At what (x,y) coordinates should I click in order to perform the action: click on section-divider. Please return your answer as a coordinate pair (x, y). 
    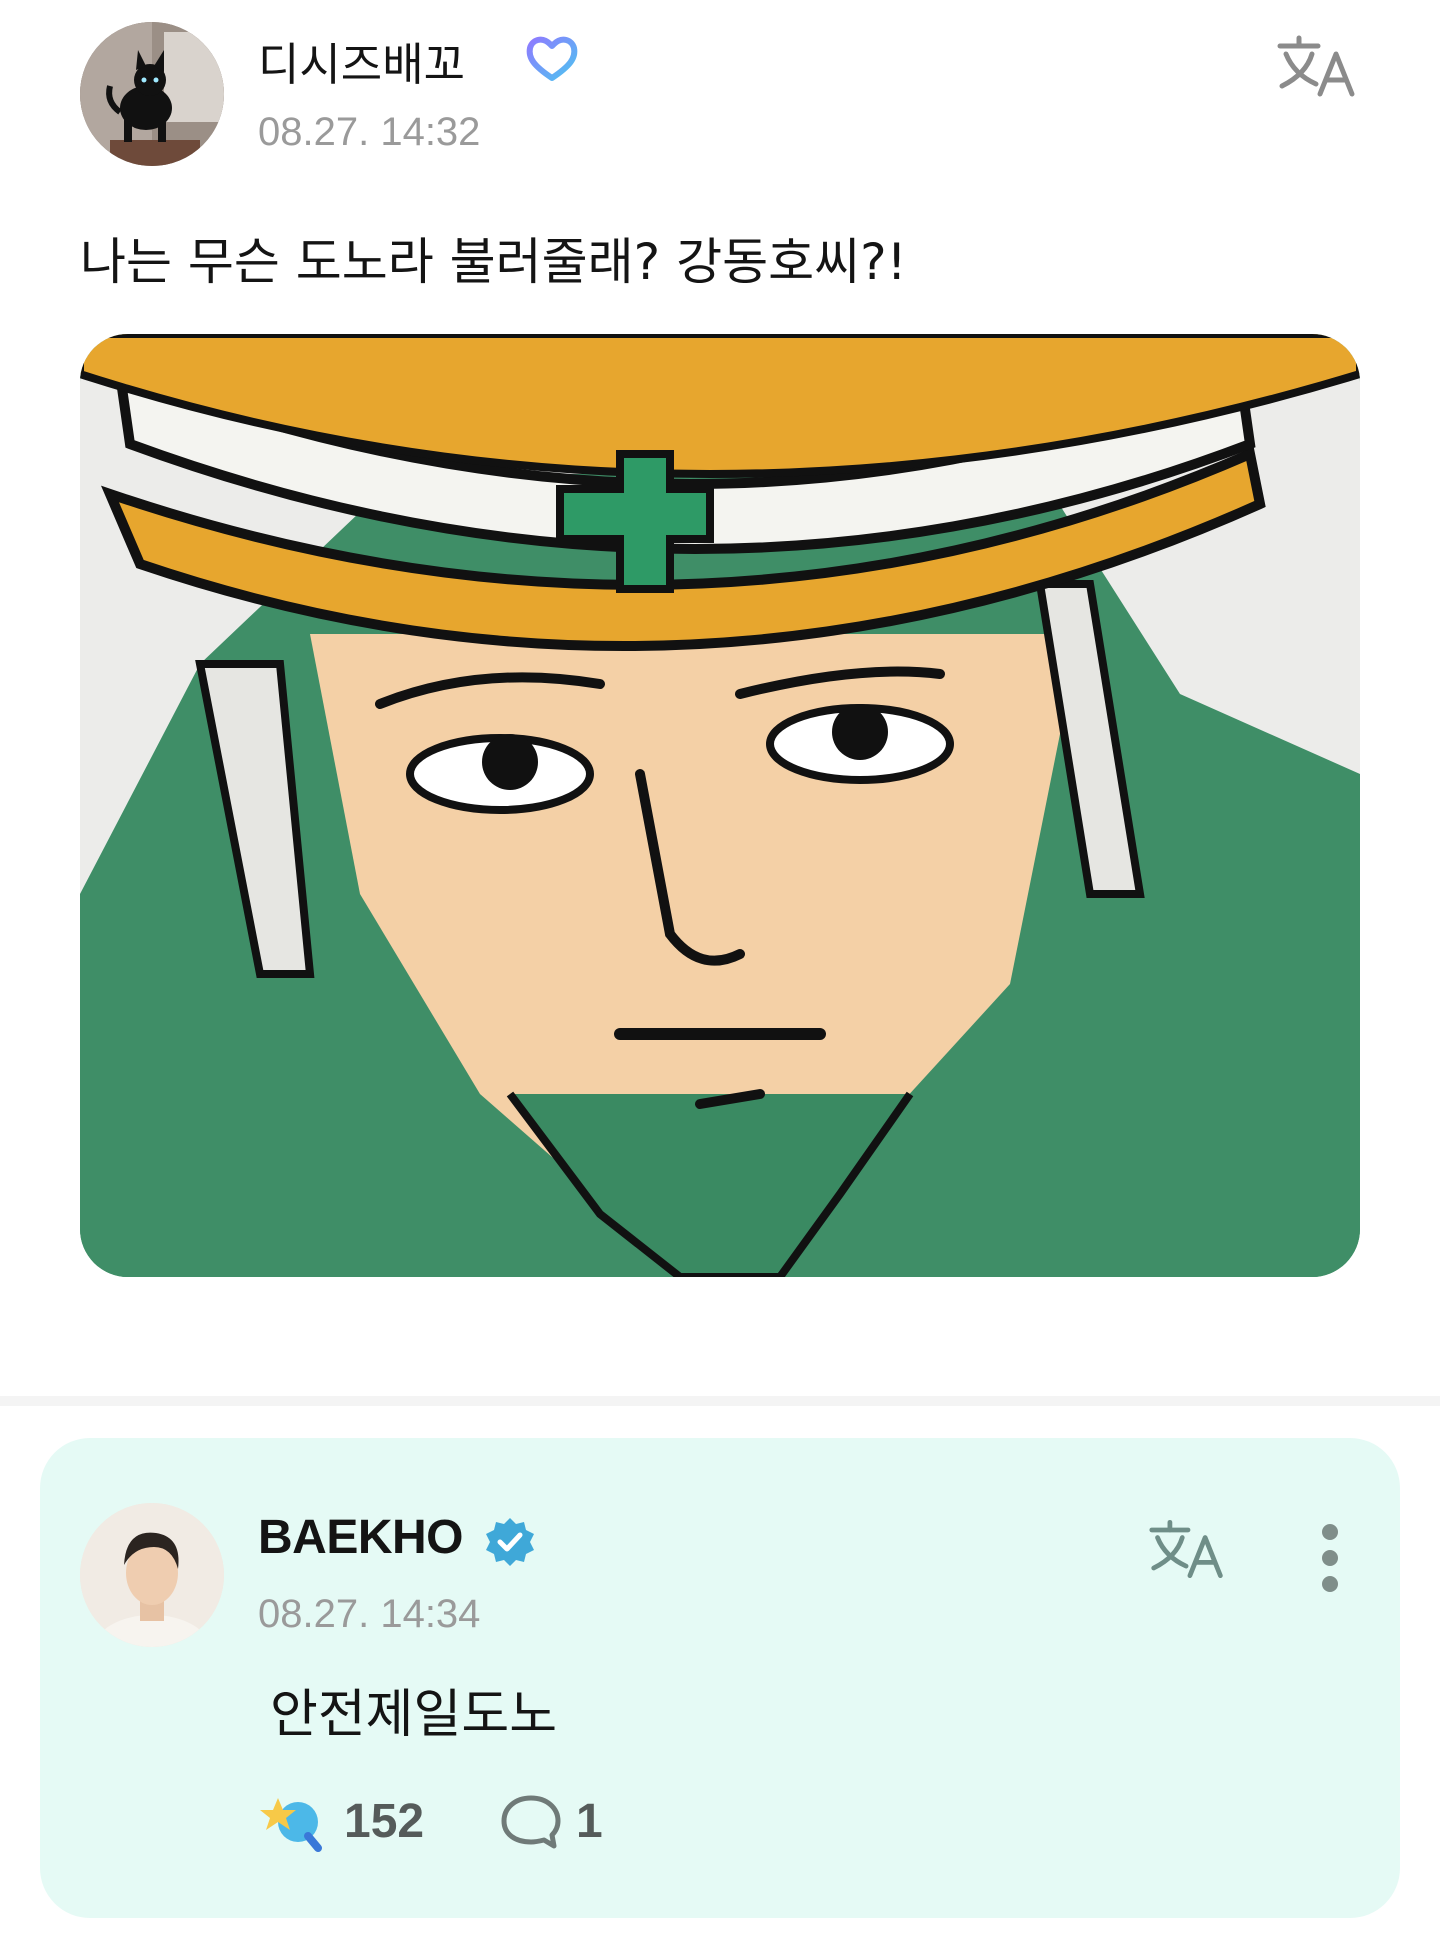
    Looking at the image, I should click on (720, 1401).